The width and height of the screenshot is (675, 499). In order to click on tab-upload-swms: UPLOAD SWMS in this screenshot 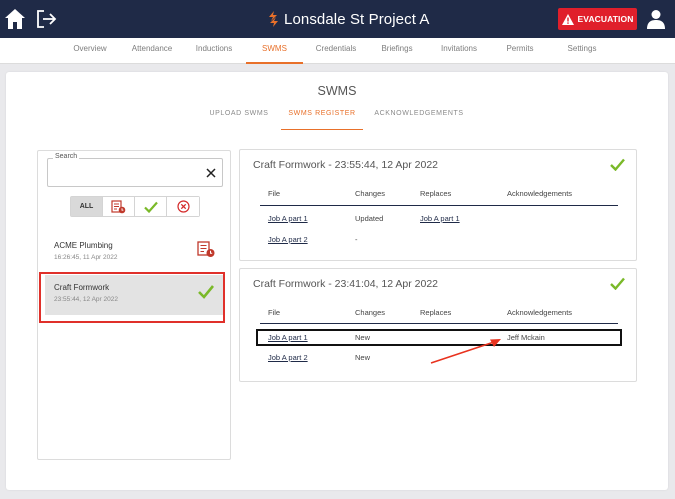, I will do `click(239, 119)`.